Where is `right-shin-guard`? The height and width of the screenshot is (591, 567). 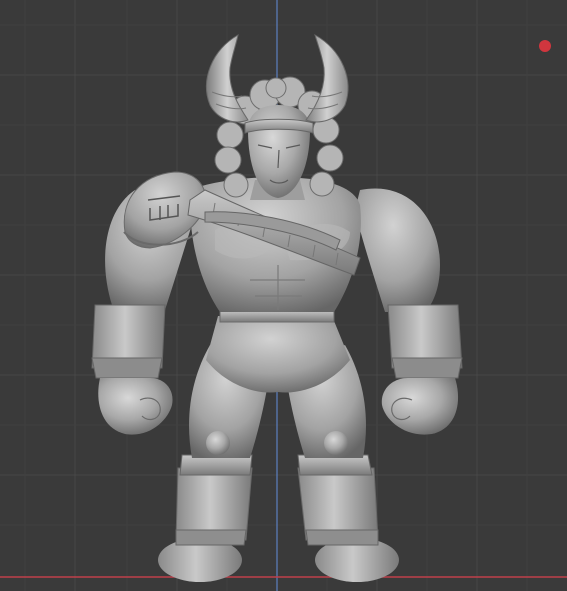
right-shin-guard is located at coordinates (338, 504).